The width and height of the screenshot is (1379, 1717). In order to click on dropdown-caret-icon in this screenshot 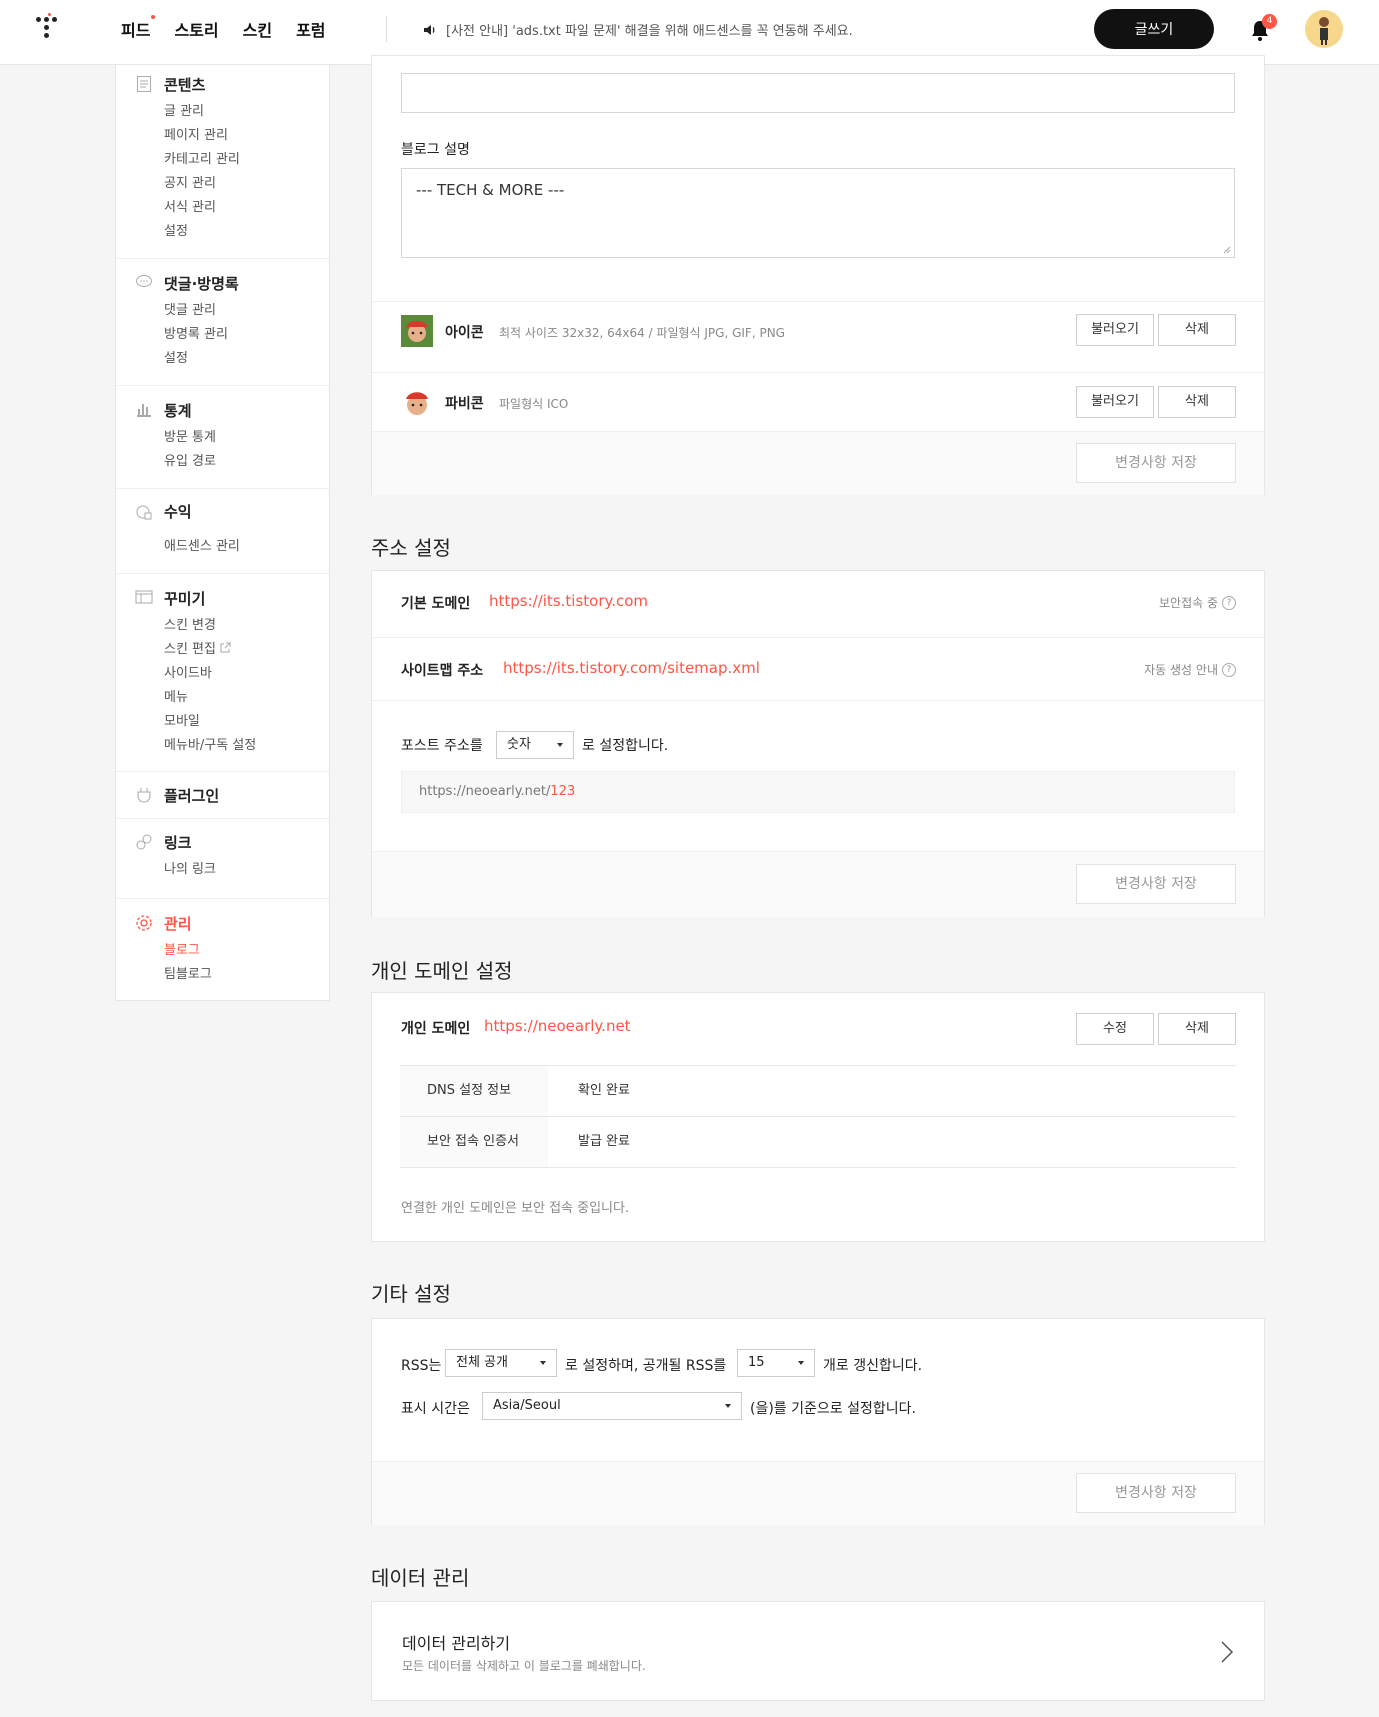, I will do `click(543, 1363)`.